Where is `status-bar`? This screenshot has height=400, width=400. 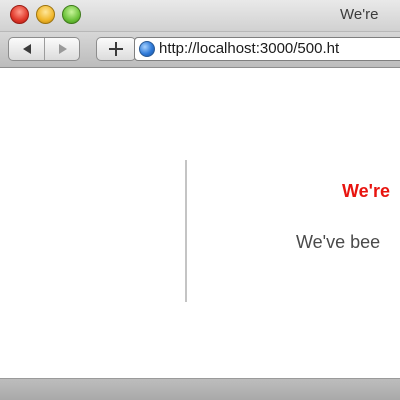
status-bar is located at coordinates (200, 389).